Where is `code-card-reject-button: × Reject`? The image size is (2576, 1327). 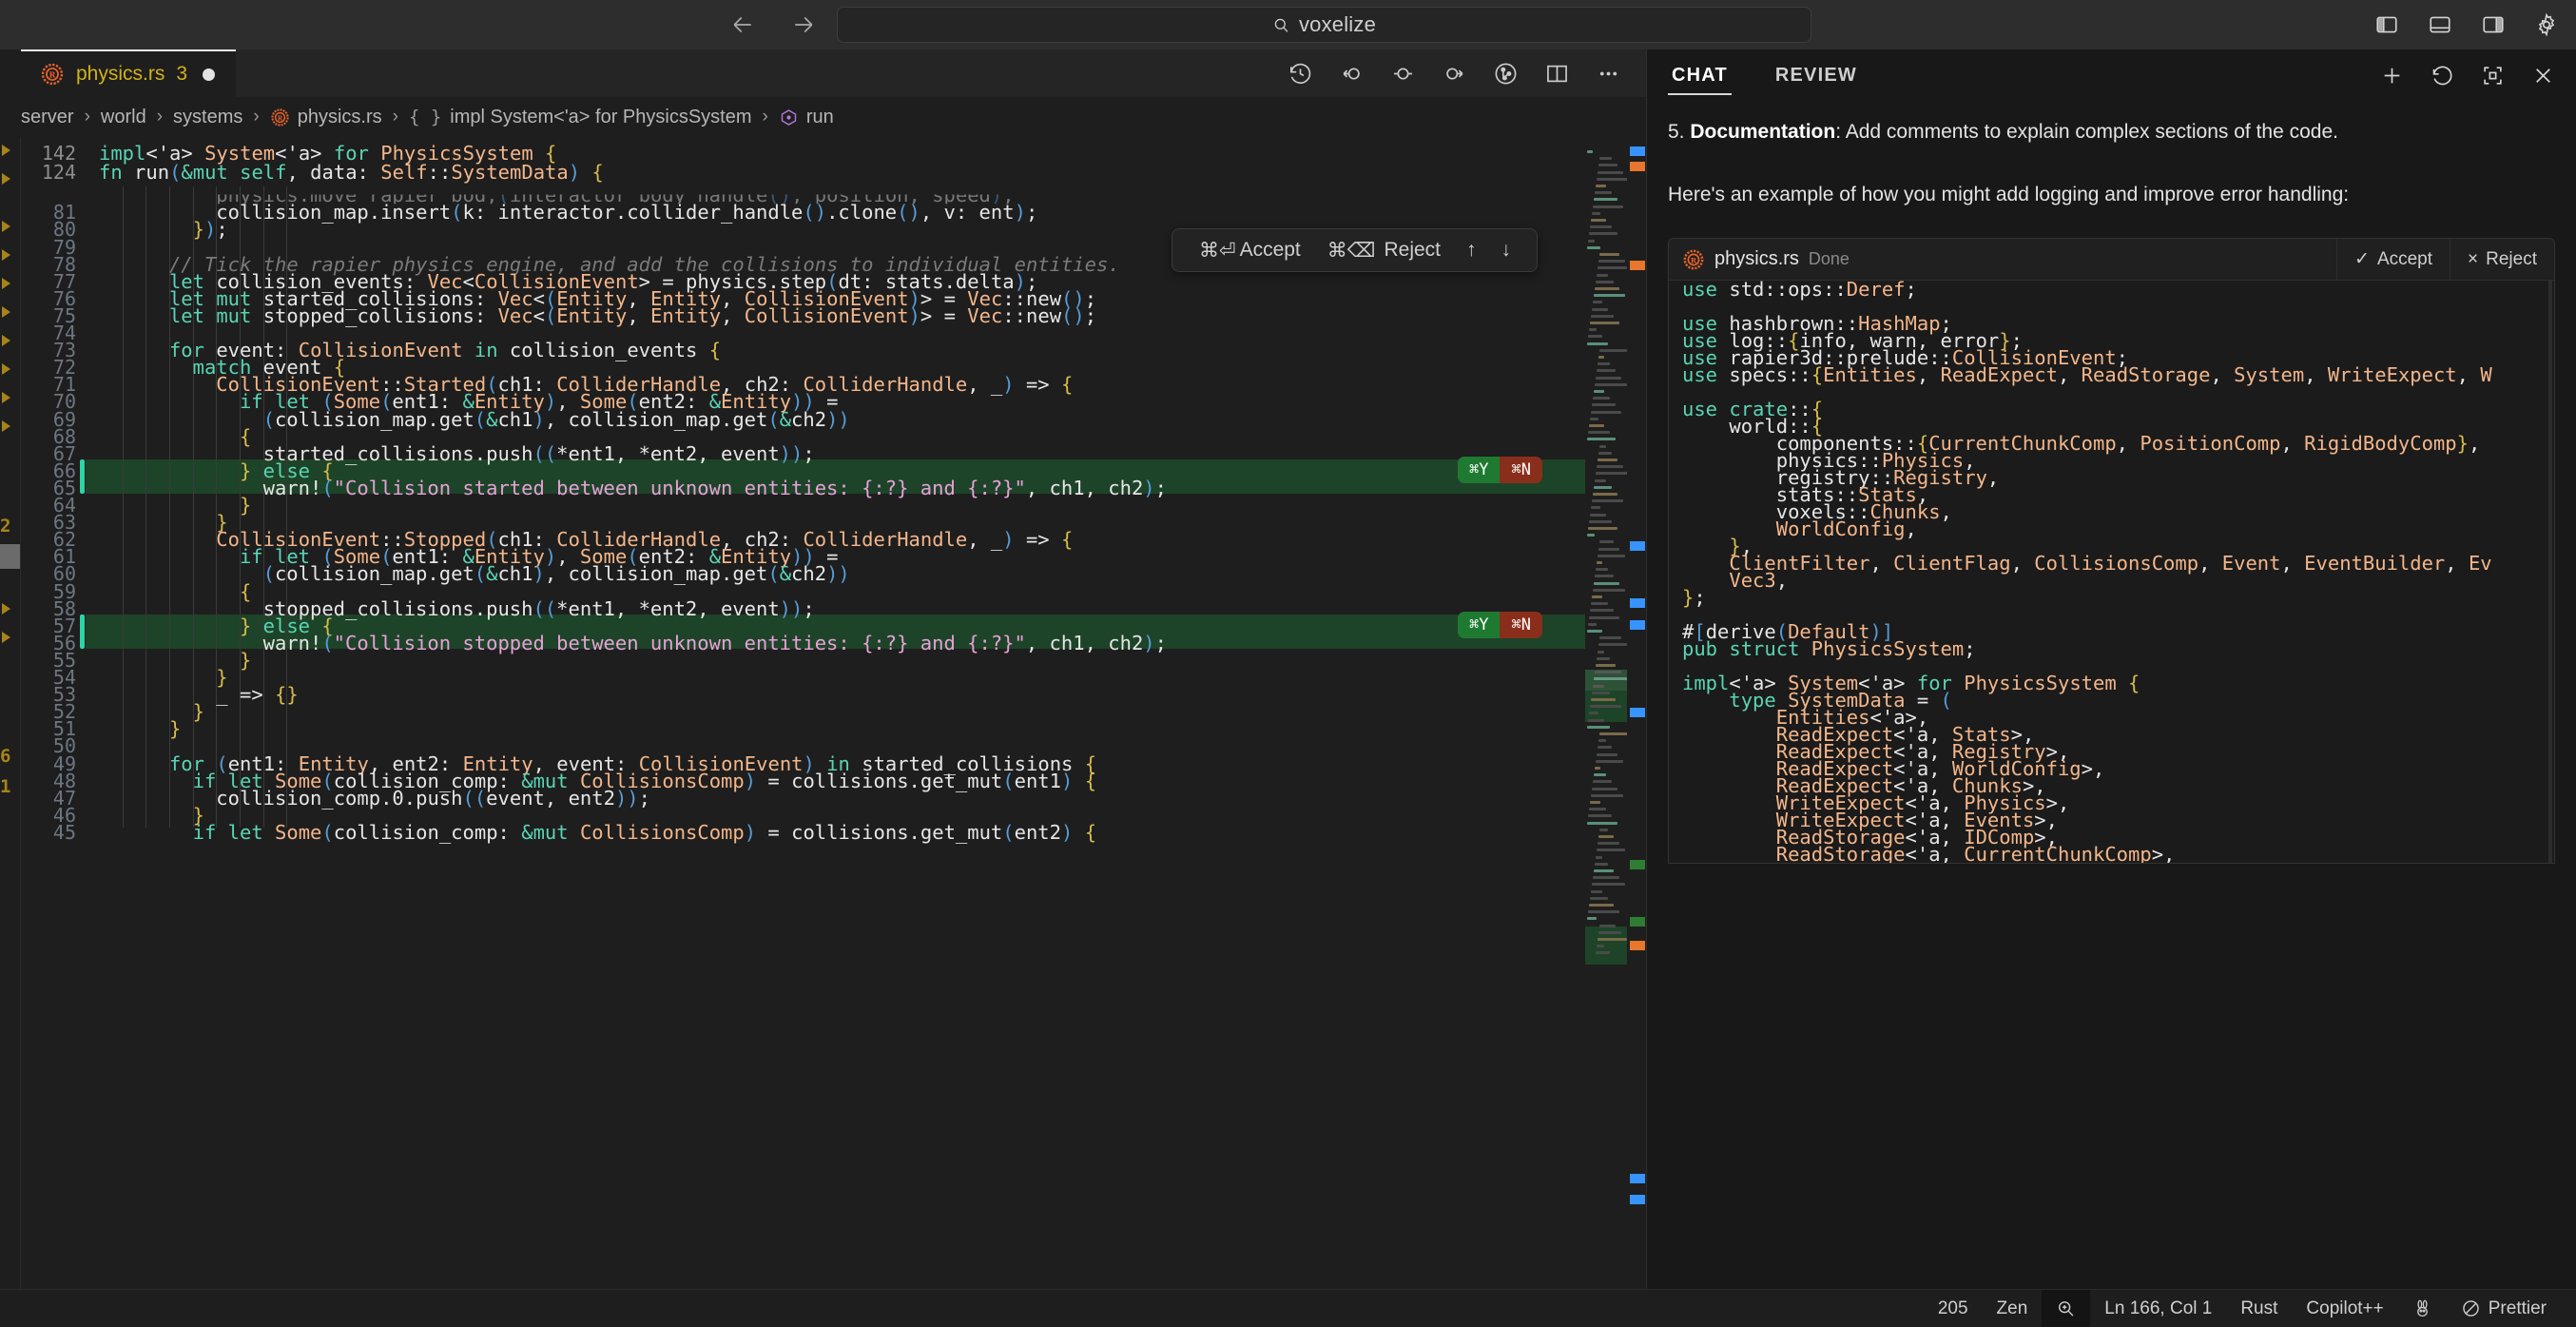 code-card-reject-button: × Reject is located at coordinates (2502, 259).